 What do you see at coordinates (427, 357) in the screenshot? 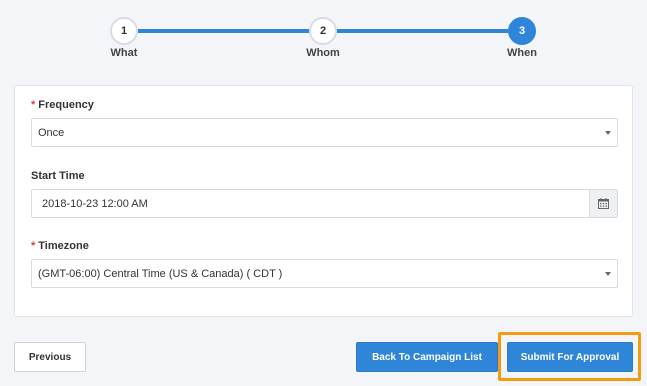
I see `back-to-campaign-list-button: Back To Campaign List` at bounding box center [427, 357].